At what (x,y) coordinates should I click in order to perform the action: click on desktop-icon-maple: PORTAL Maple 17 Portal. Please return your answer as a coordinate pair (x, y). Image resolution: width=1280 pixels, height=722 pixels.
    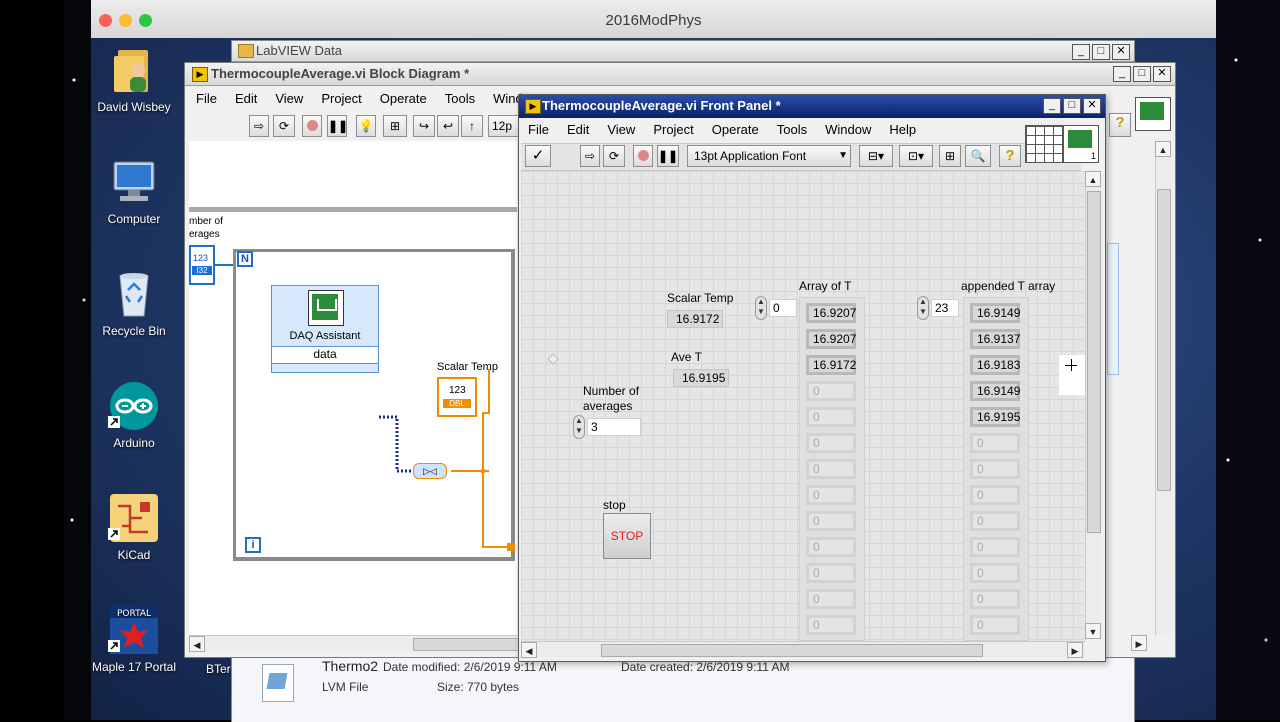
    Looking at the image, I should click on (134, 639).